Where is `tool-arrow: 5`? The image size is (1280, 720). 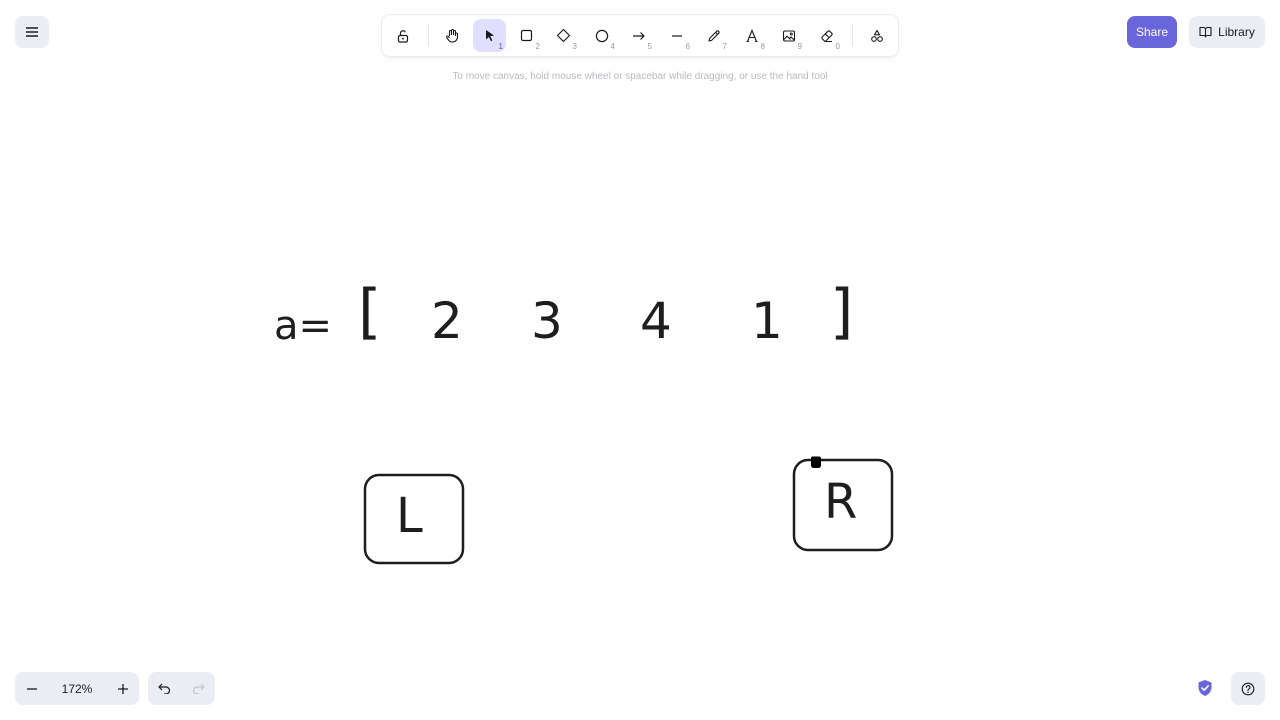 tool-arrow: 5 is located at coordinates (638, 35).